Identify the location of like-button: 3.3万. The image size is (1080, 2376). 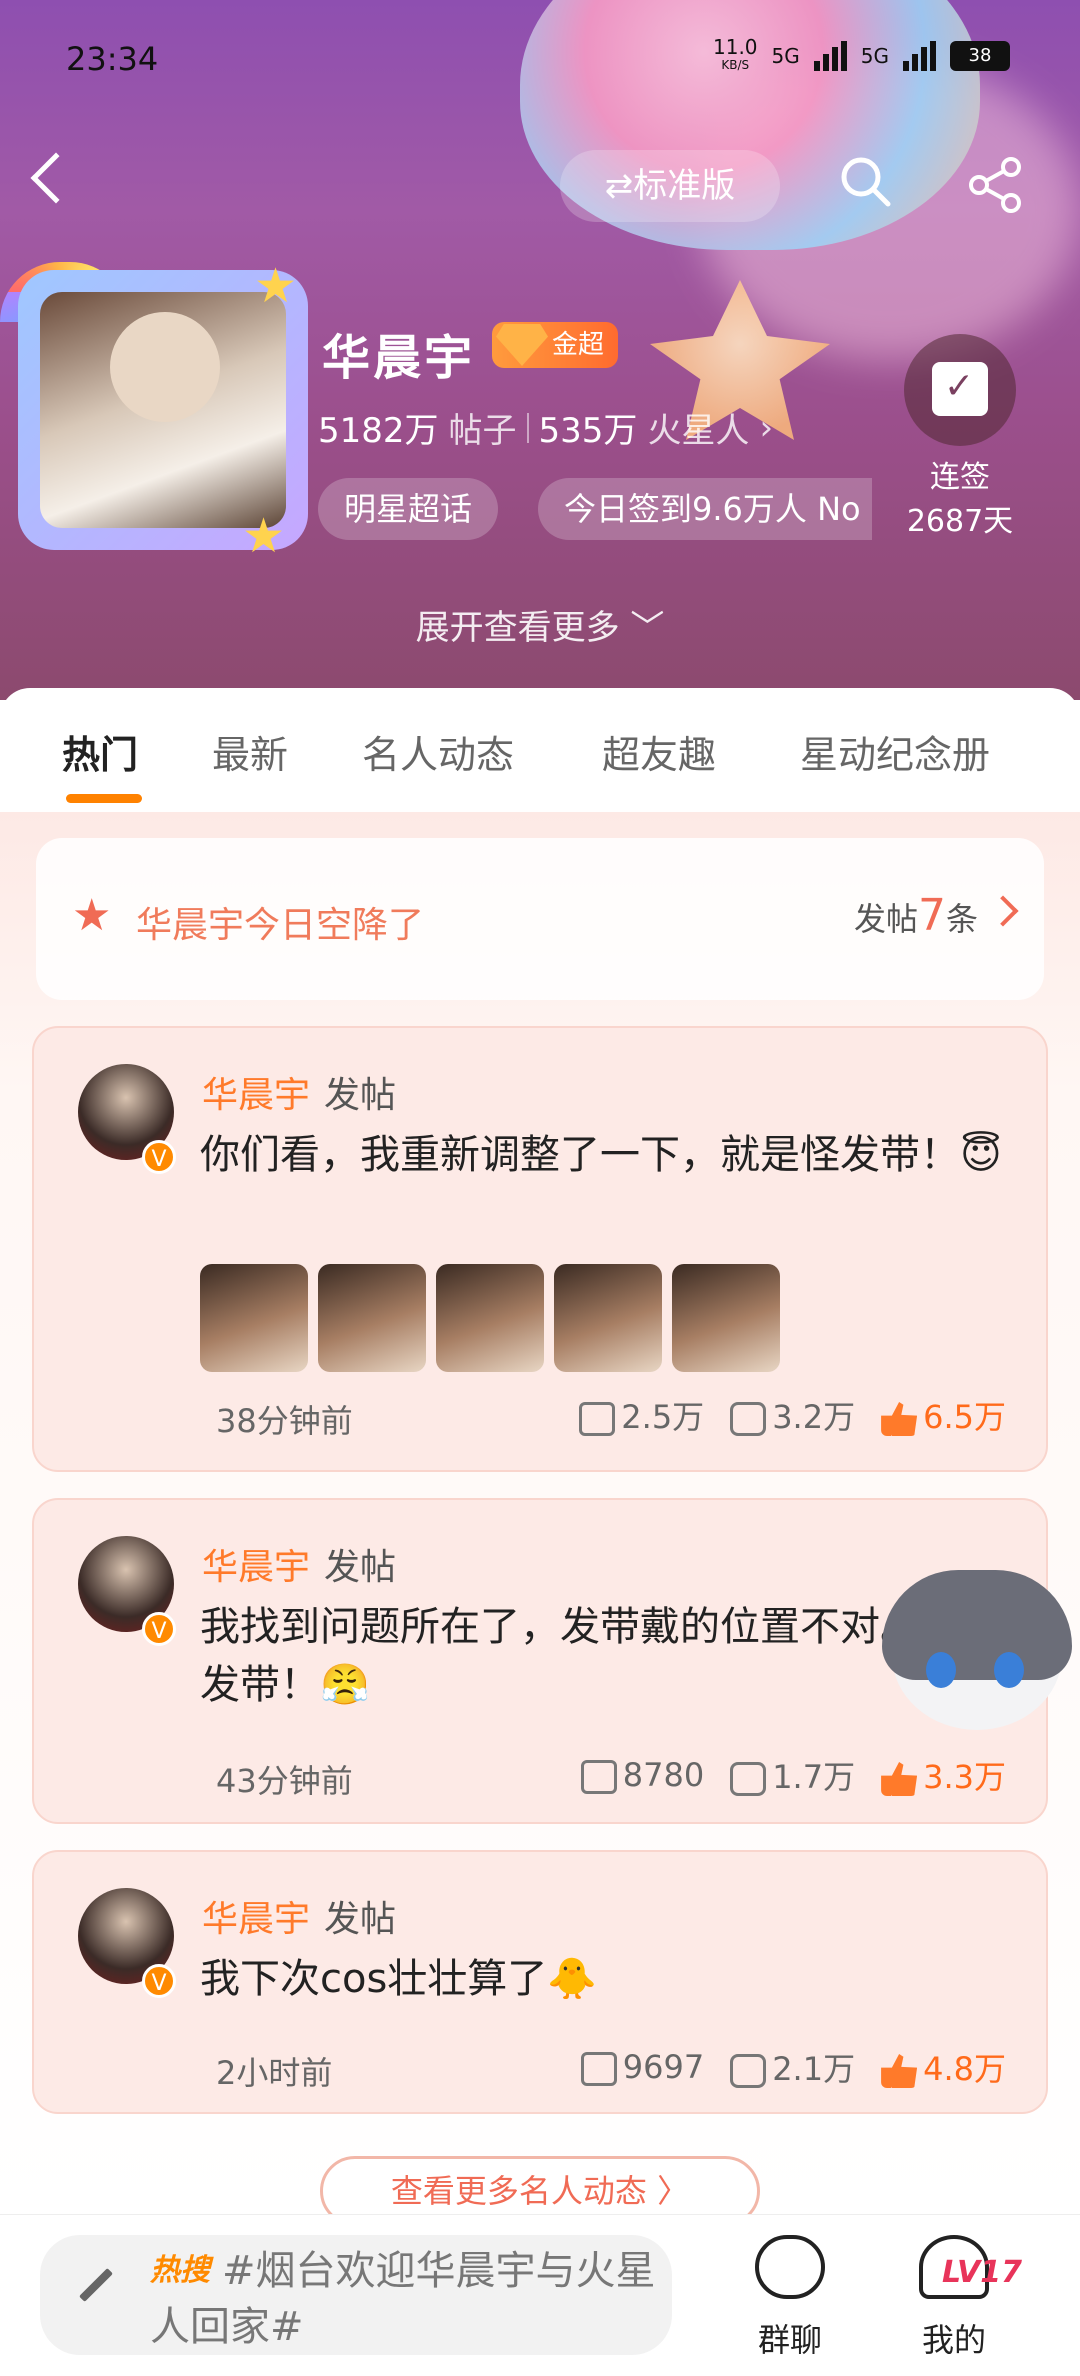
(943, 1775).